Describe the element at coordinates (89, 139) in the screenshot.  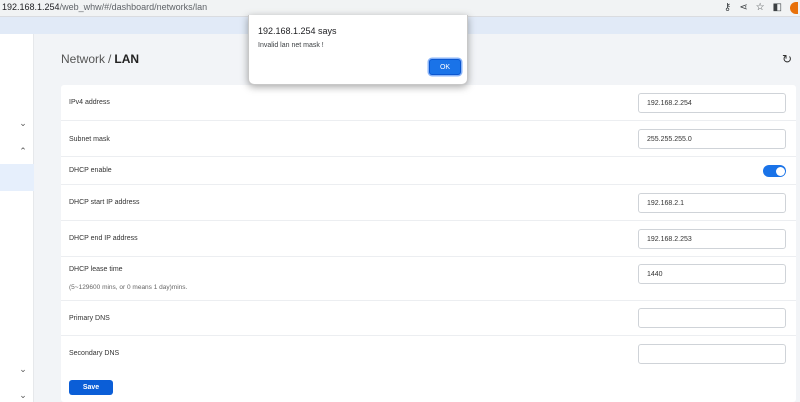
I see `subnet-label: Subnet mask` at that location.